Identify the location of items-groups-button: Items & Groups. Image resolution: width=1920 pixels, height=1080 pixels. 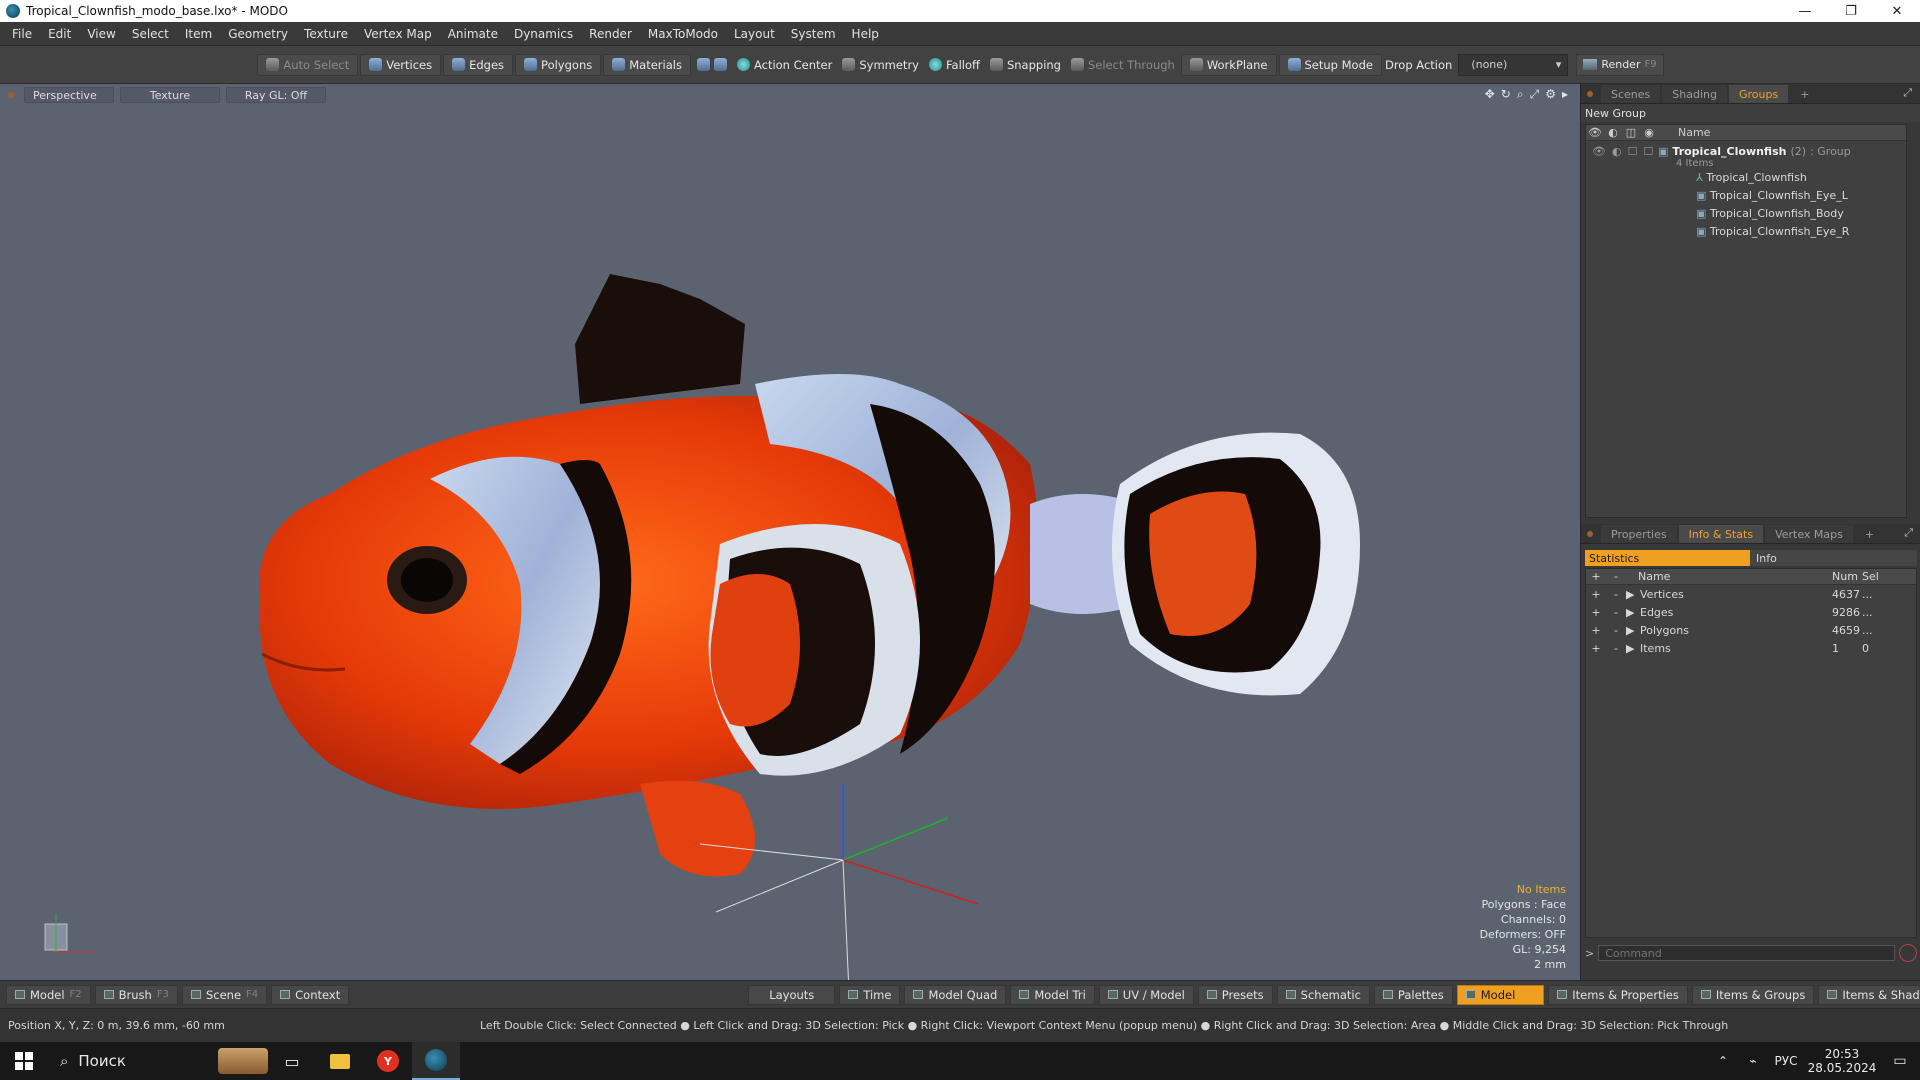
(1753, 994).